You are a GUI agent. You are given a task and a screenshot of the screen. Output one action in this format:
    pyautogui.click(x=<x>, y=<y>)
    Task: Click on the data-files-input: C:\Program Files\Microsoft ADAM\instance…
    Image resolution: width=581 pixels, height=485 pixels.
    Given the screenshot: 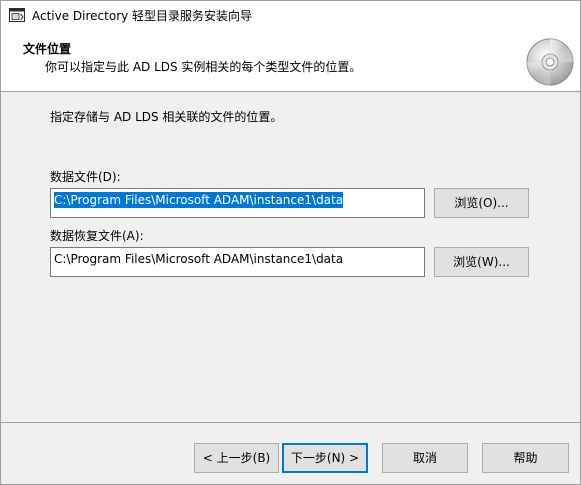 What is the action you would take?
    pyautogui.click(x=237, y=203)
    